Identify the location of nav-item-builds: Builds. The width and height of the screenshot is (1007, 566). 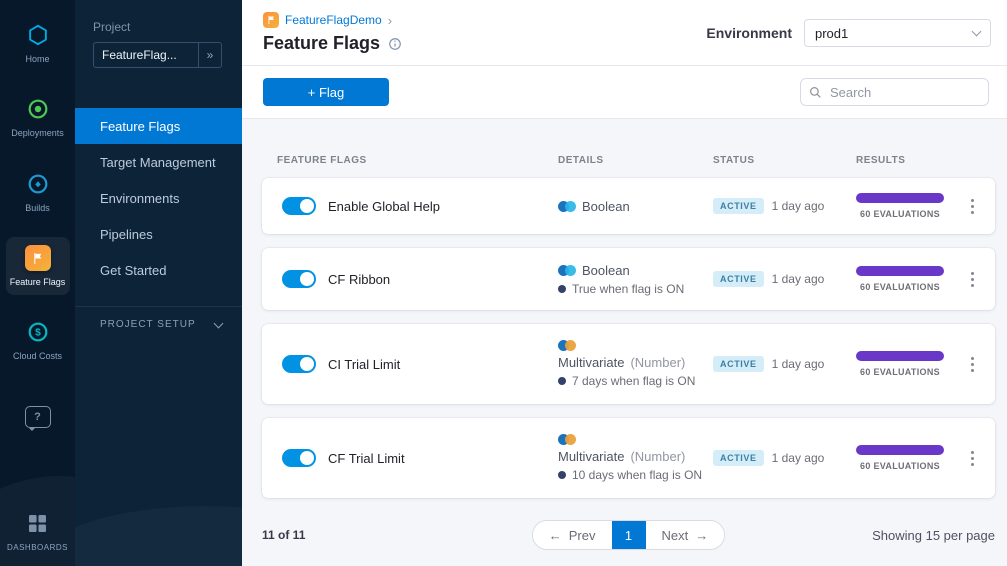
(38, 192).